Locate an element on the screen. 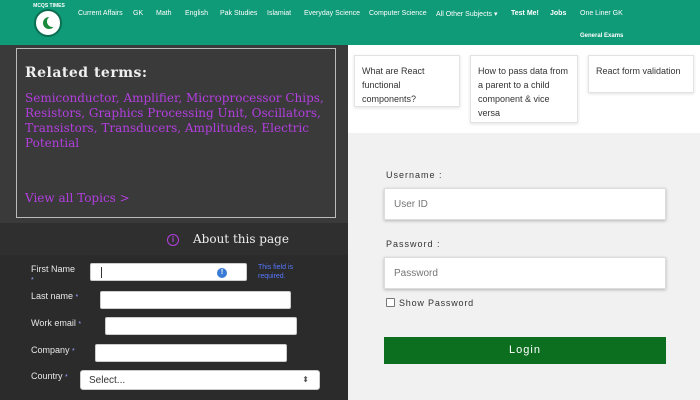 This screenshot has width=700, height=400. company-label: Company * is located at coordinates (53, 350).